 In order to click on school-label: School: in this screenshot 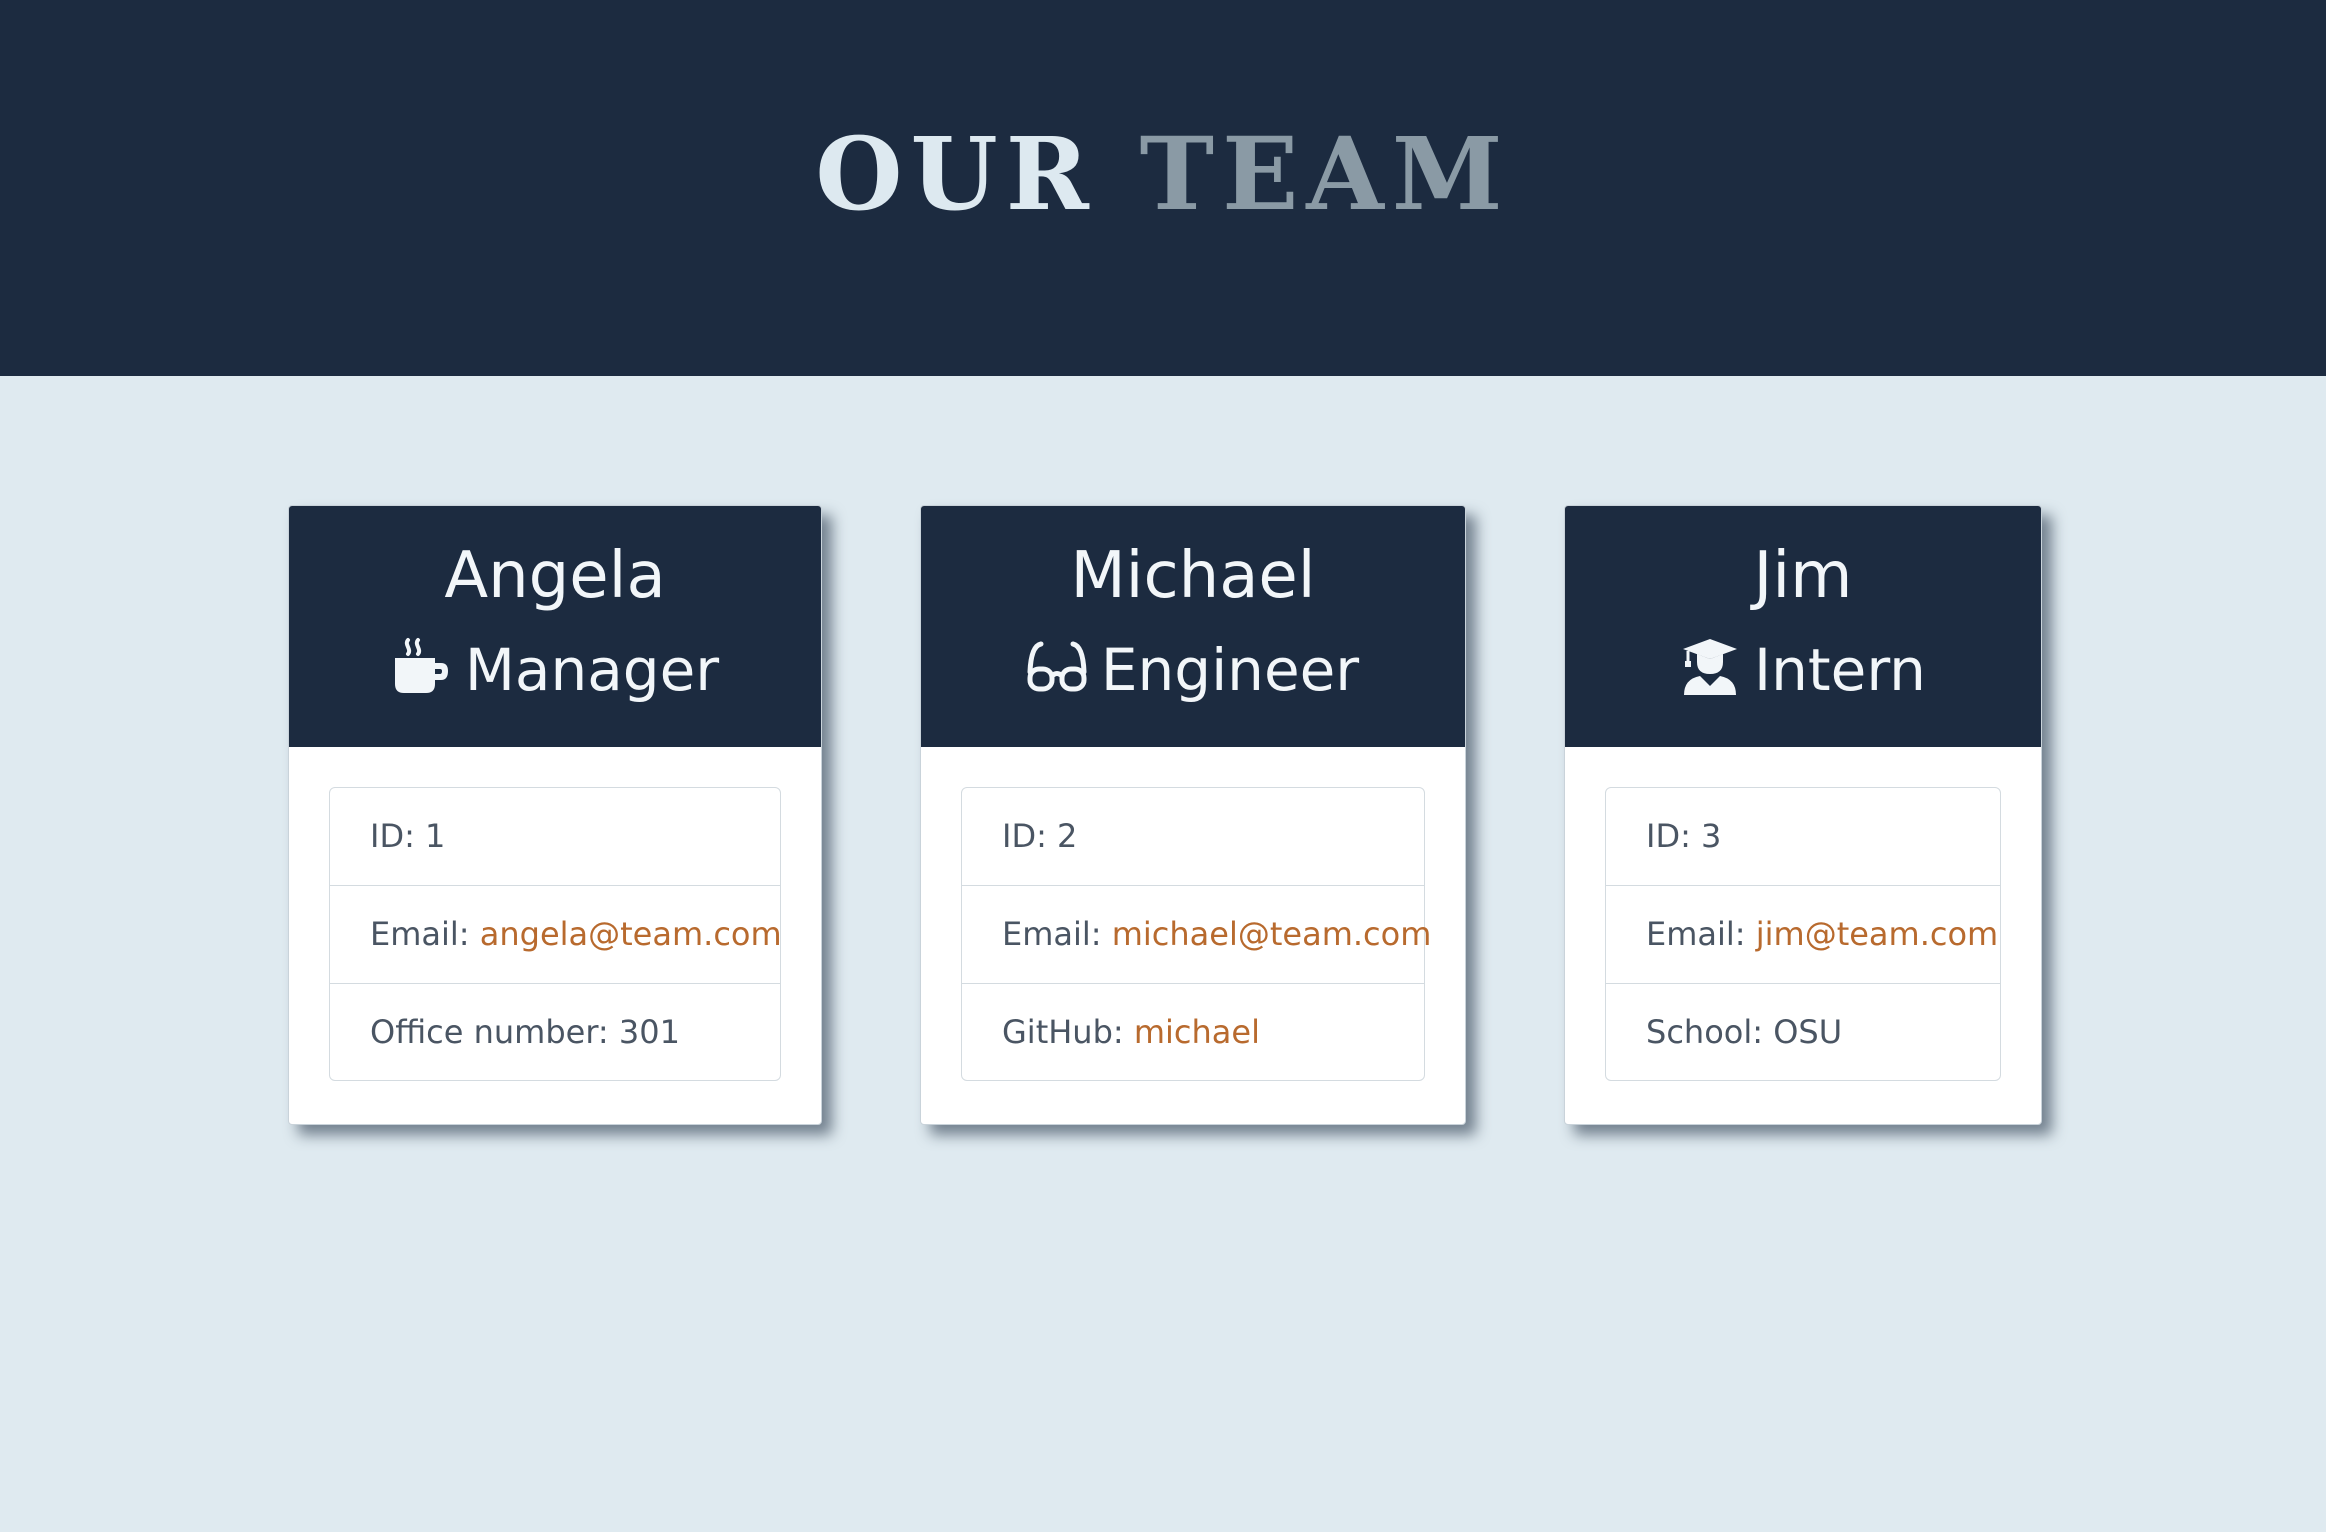, I will do `click(1710, 1032)`.